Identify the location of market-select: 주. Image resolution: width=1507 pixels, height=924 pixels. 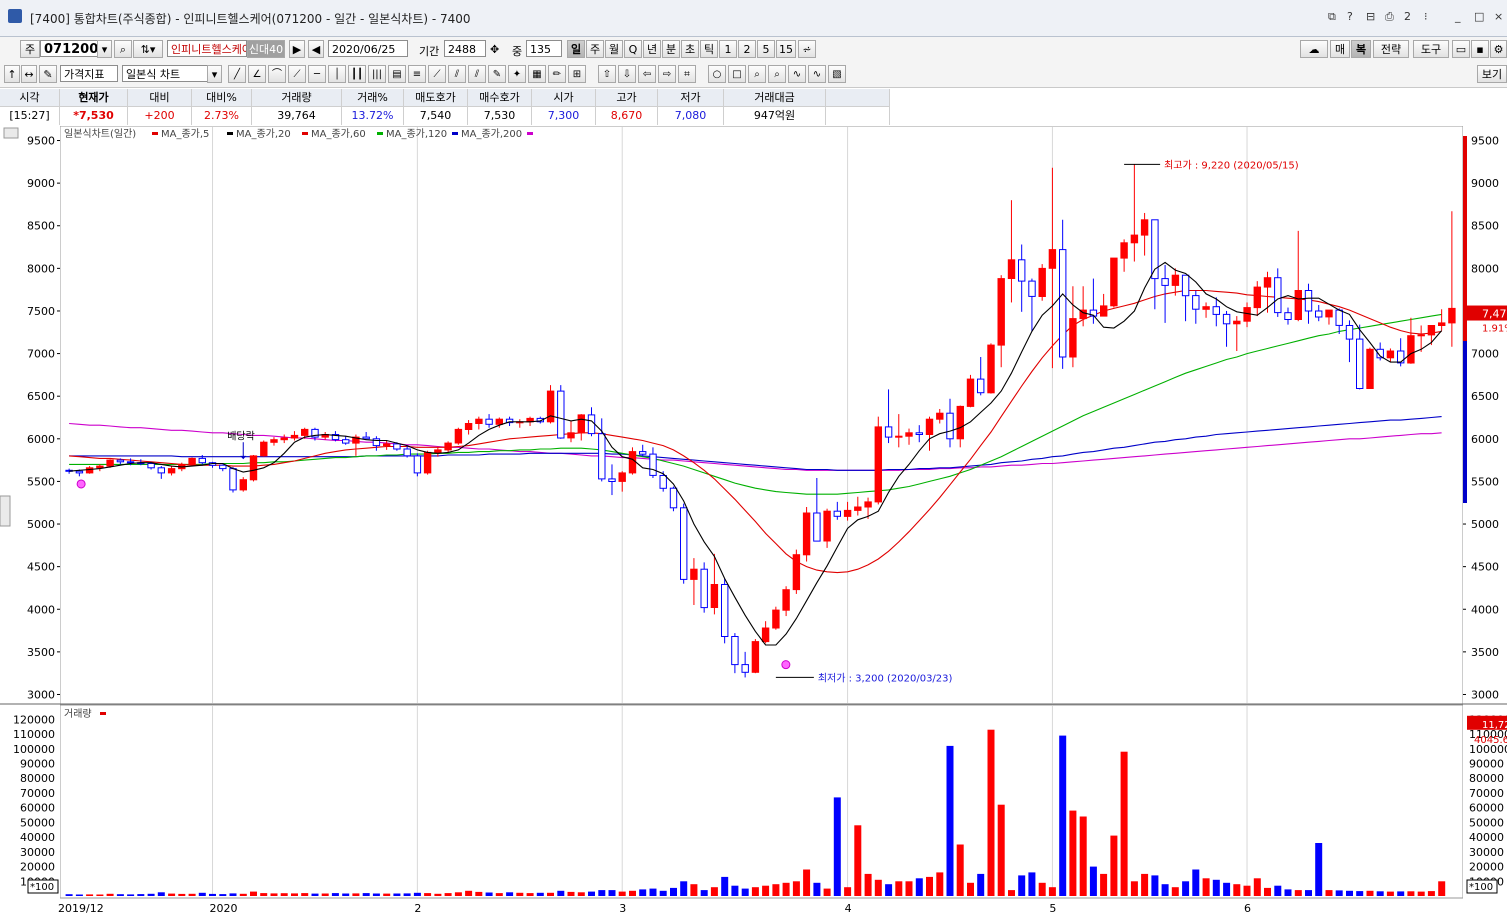
(30, 49).